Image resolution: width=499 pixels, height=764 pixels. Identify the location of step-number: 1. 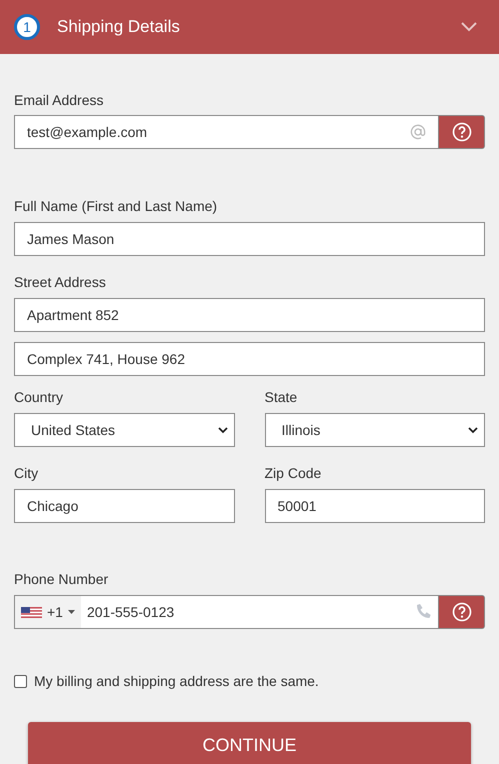
(27, 27).